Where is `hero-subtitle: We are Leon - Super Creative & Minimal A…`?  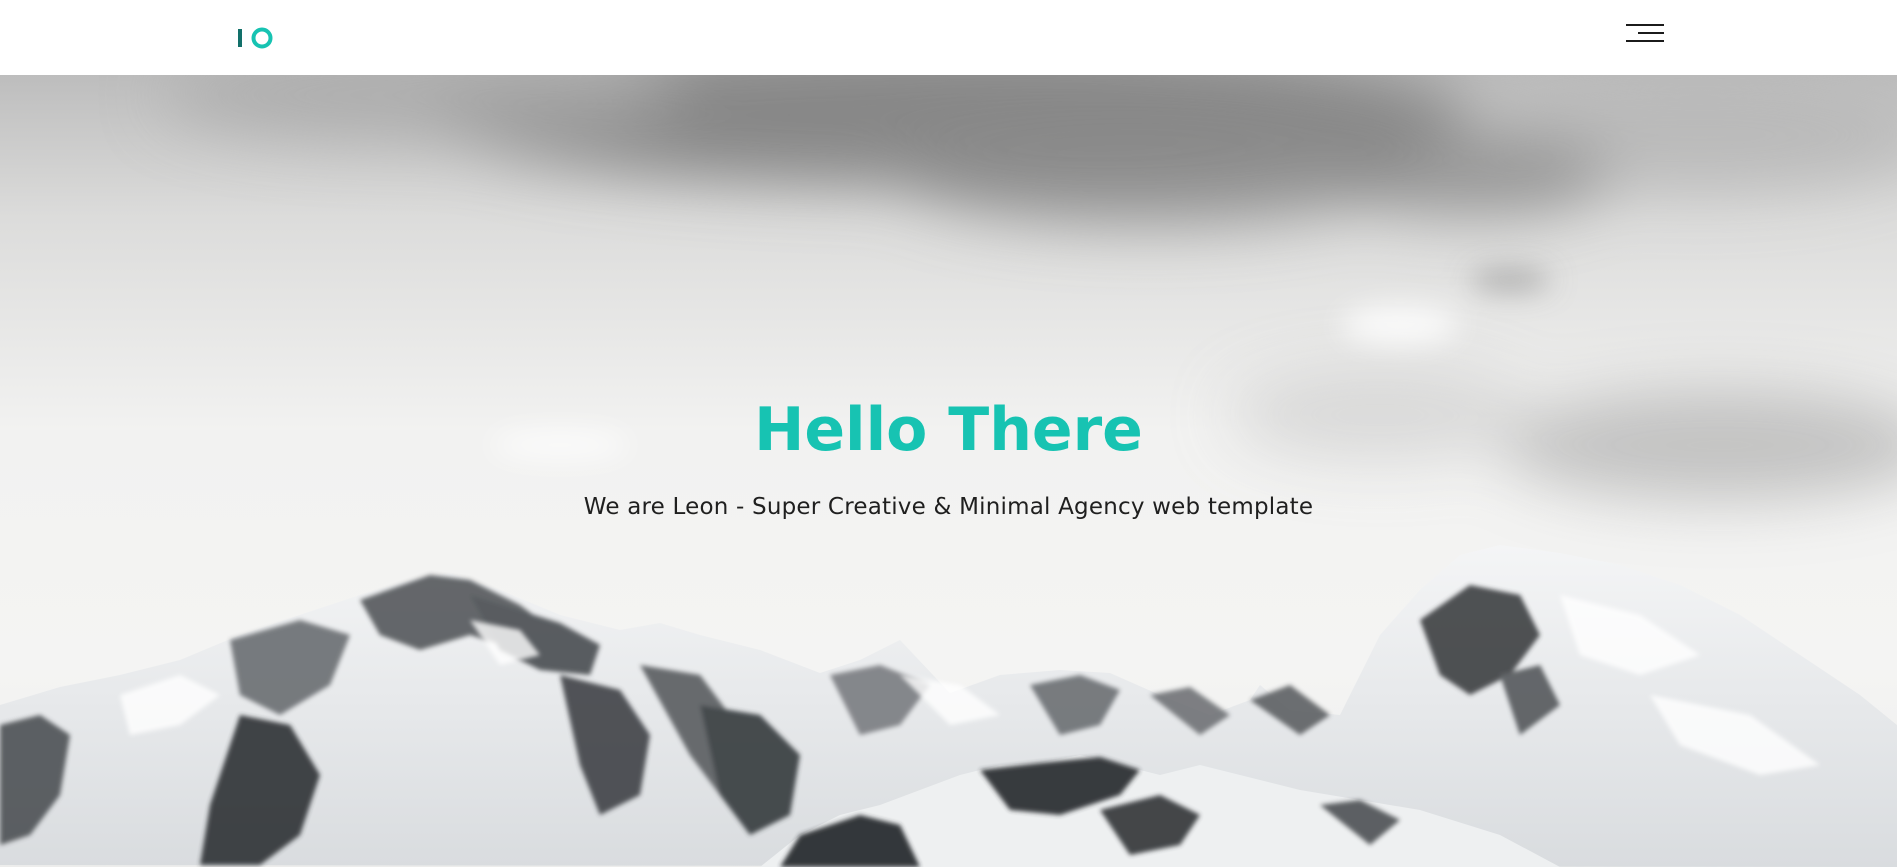 hero-subtitle: We are Leon - Super Creative & Minimal A… is located at coordinates (948, 507).